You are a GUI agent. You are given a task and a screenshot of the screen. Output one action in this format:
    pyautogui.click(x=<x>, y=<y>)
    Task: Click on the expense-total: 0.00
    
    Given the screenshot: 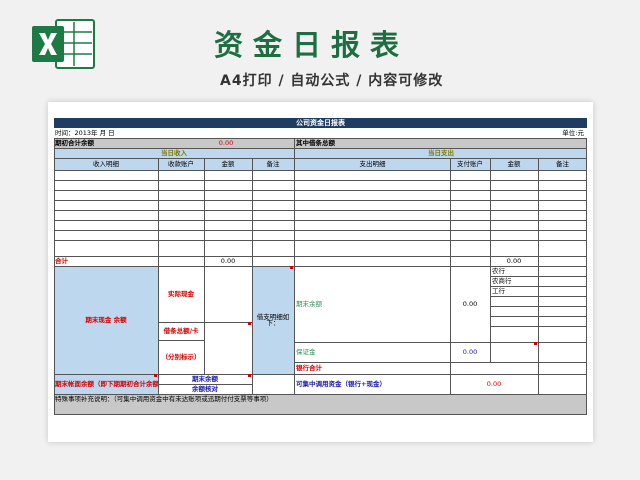 What is the action you would take?
    pyautogui.click(x=514, y=261)
    